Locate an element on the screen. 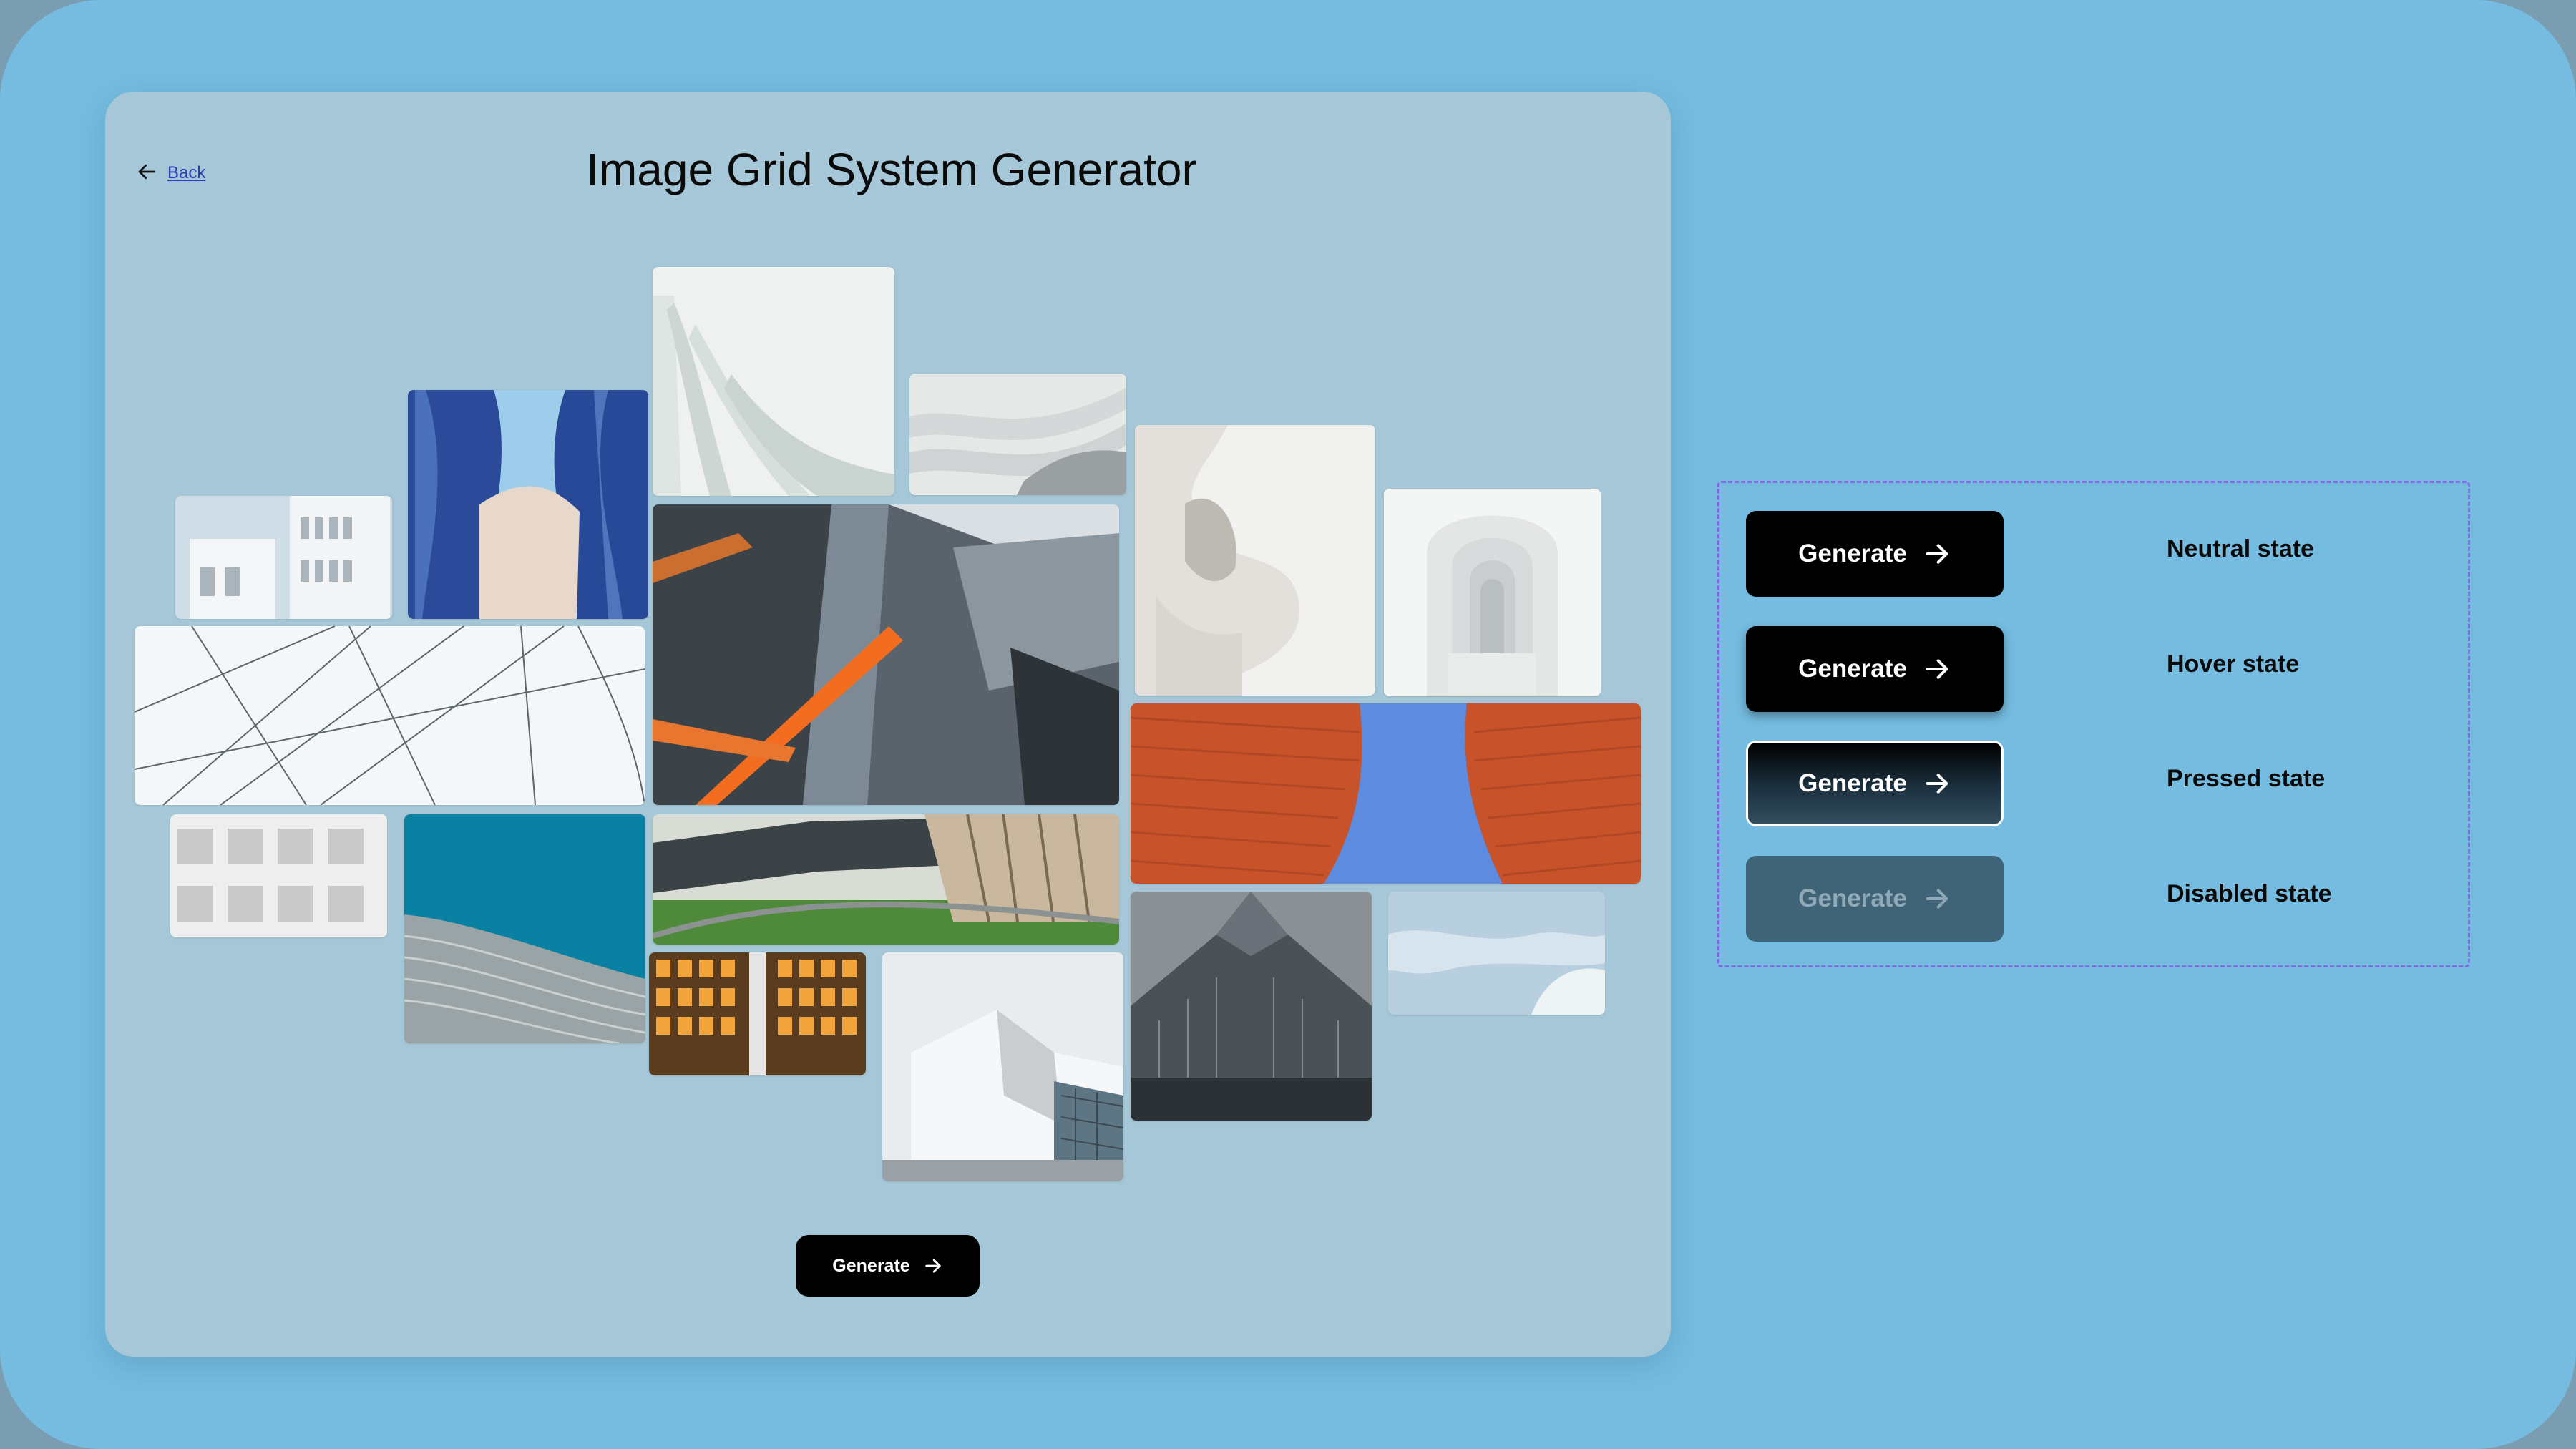  state-label-hover: Hover state is located at coordinates (2233, 664).